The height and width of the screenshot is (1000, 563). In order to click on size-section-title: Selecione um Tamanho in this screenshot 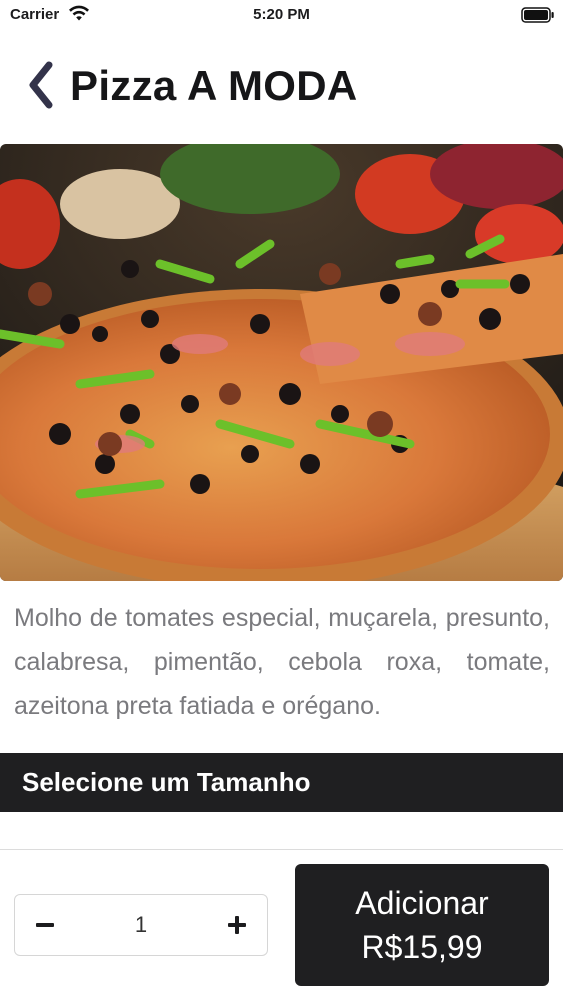, I will do `click(166, 782)`.